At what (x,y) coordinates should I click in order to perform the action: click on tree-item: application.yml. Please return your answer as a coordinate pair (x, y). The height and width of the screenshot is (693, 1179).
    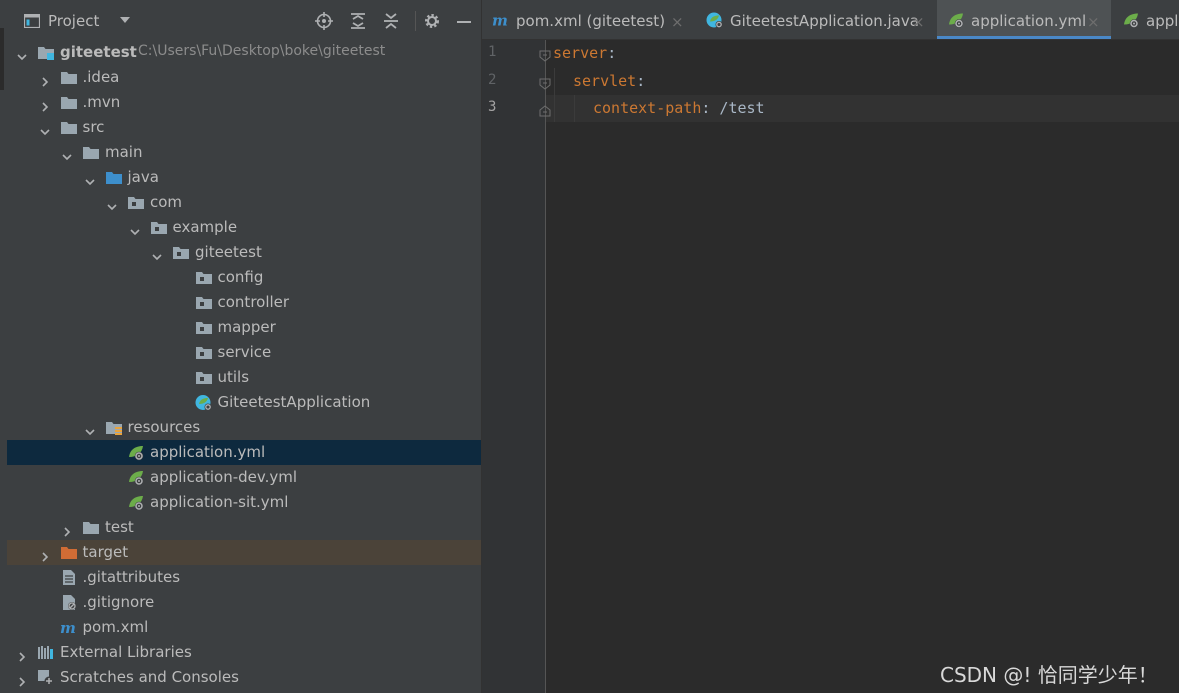
    Looking at the image, I should click on (244, 452).